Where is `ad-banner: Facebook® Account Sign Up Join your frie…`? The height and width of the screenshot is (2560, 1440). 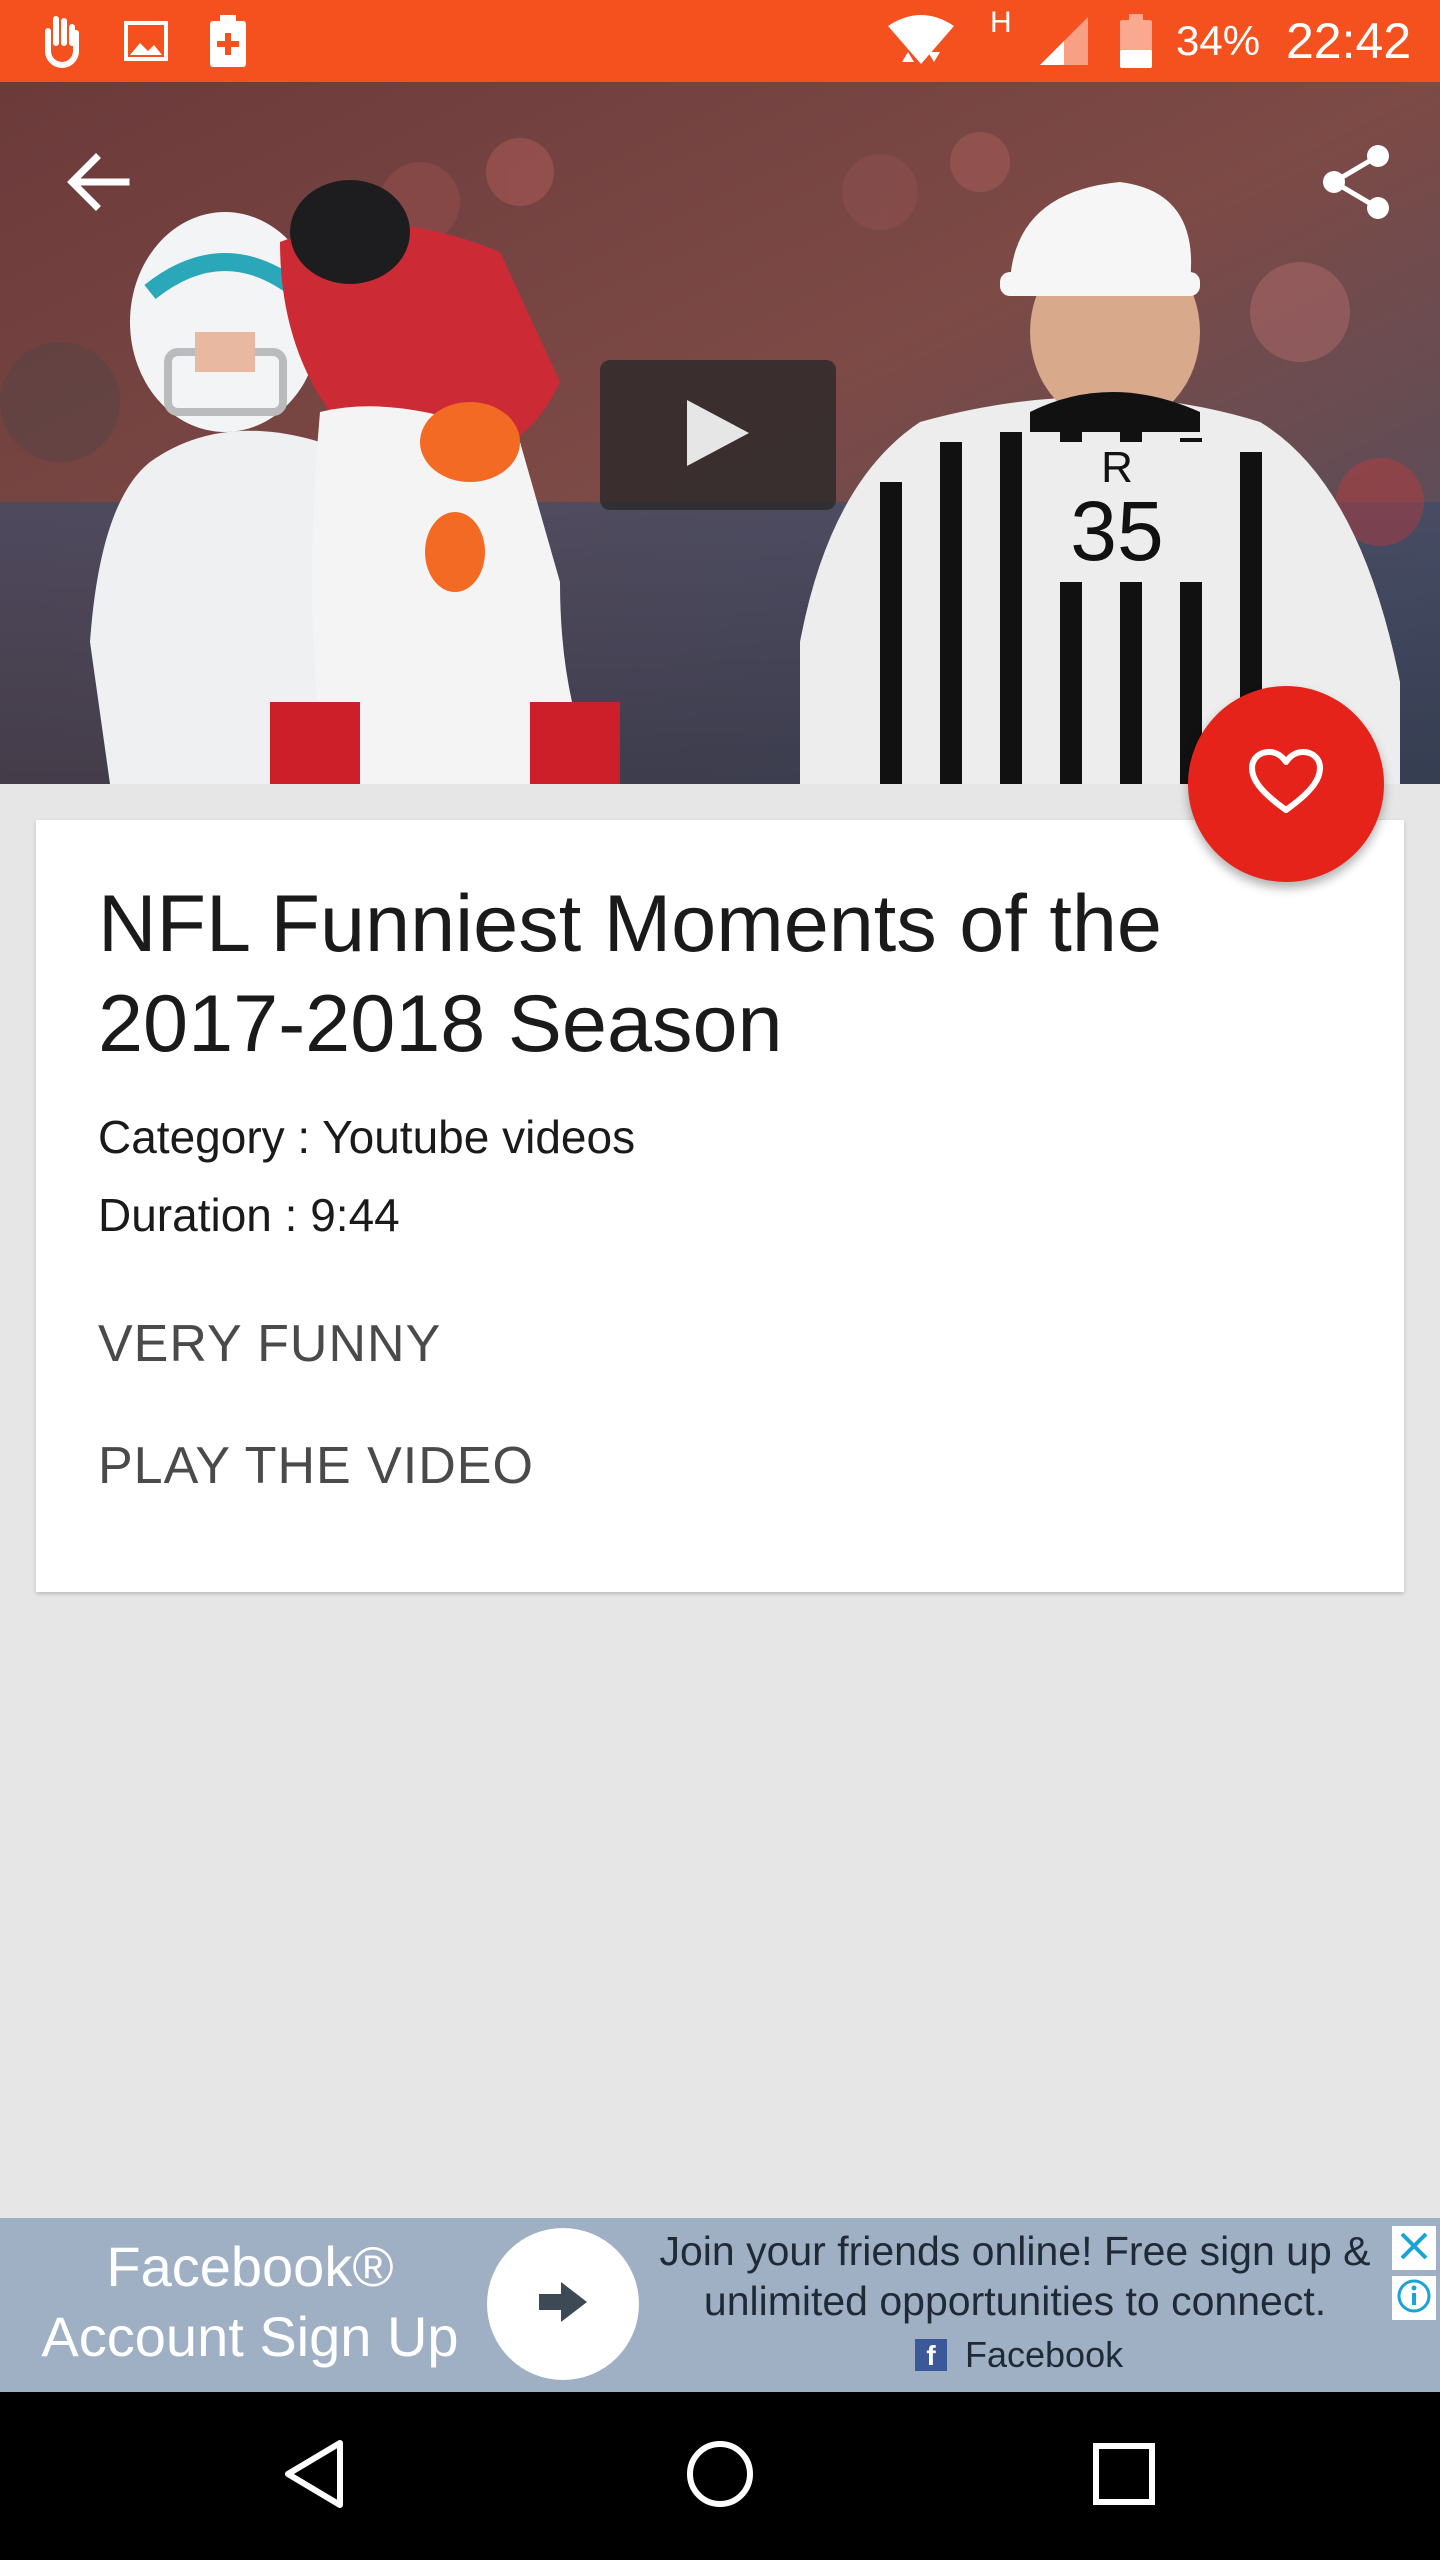 ad-banner: Facebook® Account Sign Up Join your frie… is located at coordinates (720, 2305).